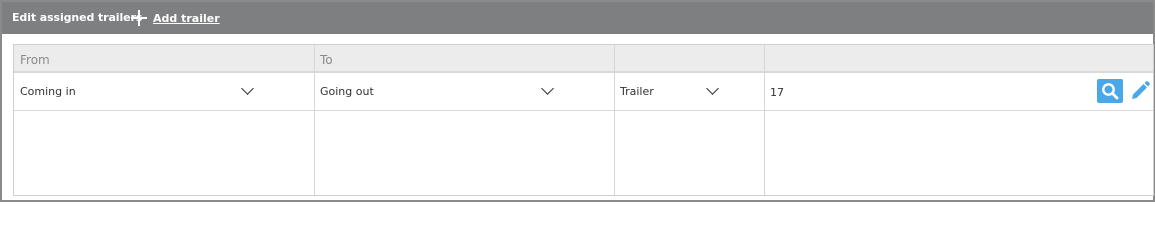 The height and width of the screenshot is (240, 1155). I want to click on grid-header-row: From To, so click(583, 59).